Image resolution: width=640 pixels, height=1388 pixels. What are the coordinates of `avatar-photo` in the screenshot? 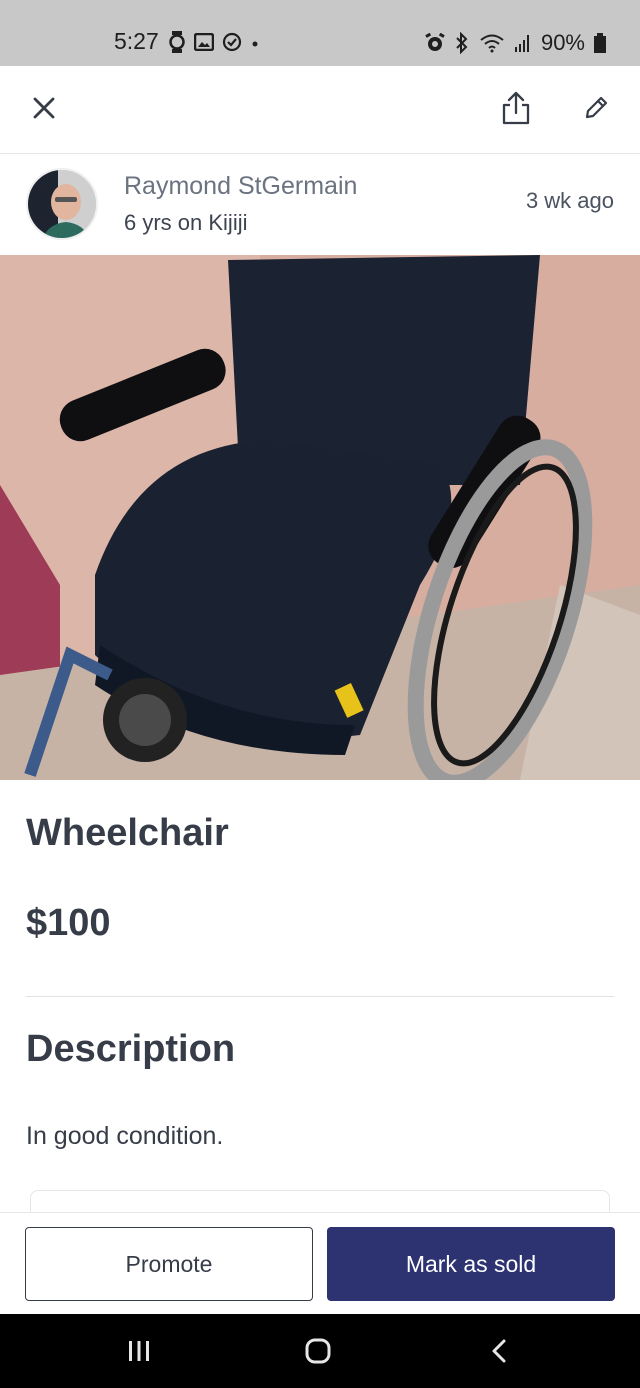 It's located at (62, 204).